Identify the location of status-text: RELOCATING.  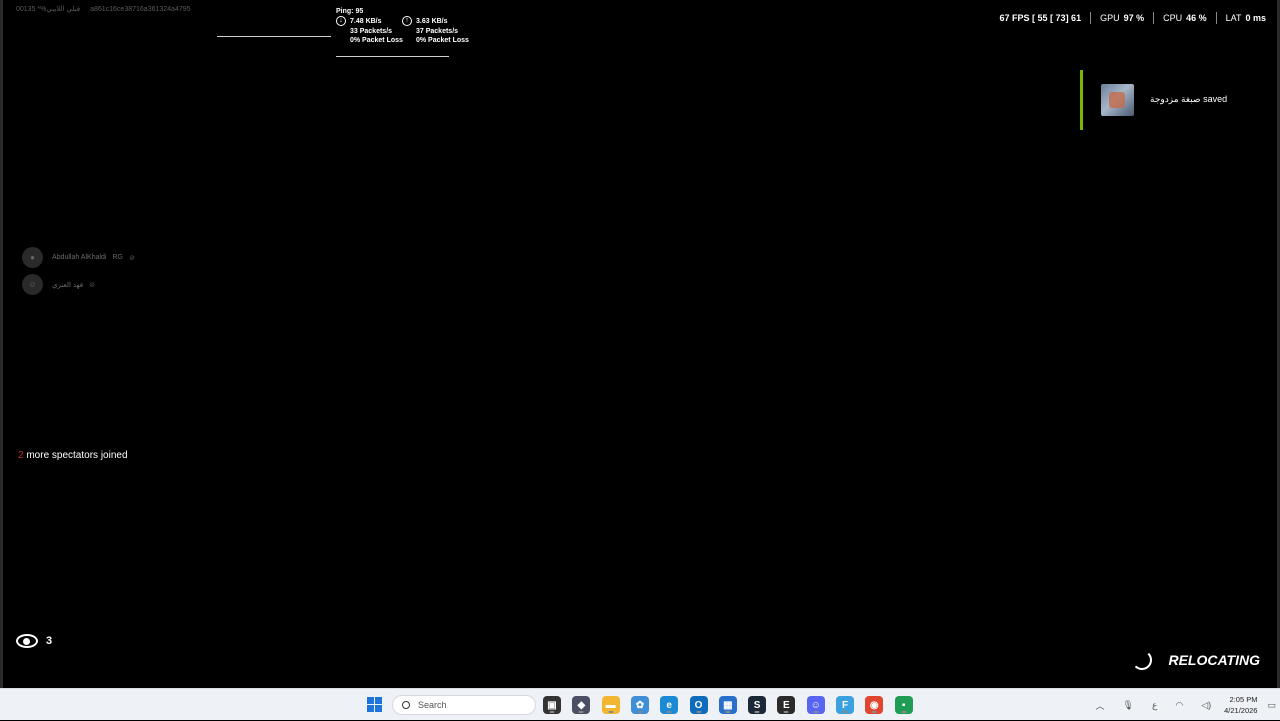
(1214, 660).